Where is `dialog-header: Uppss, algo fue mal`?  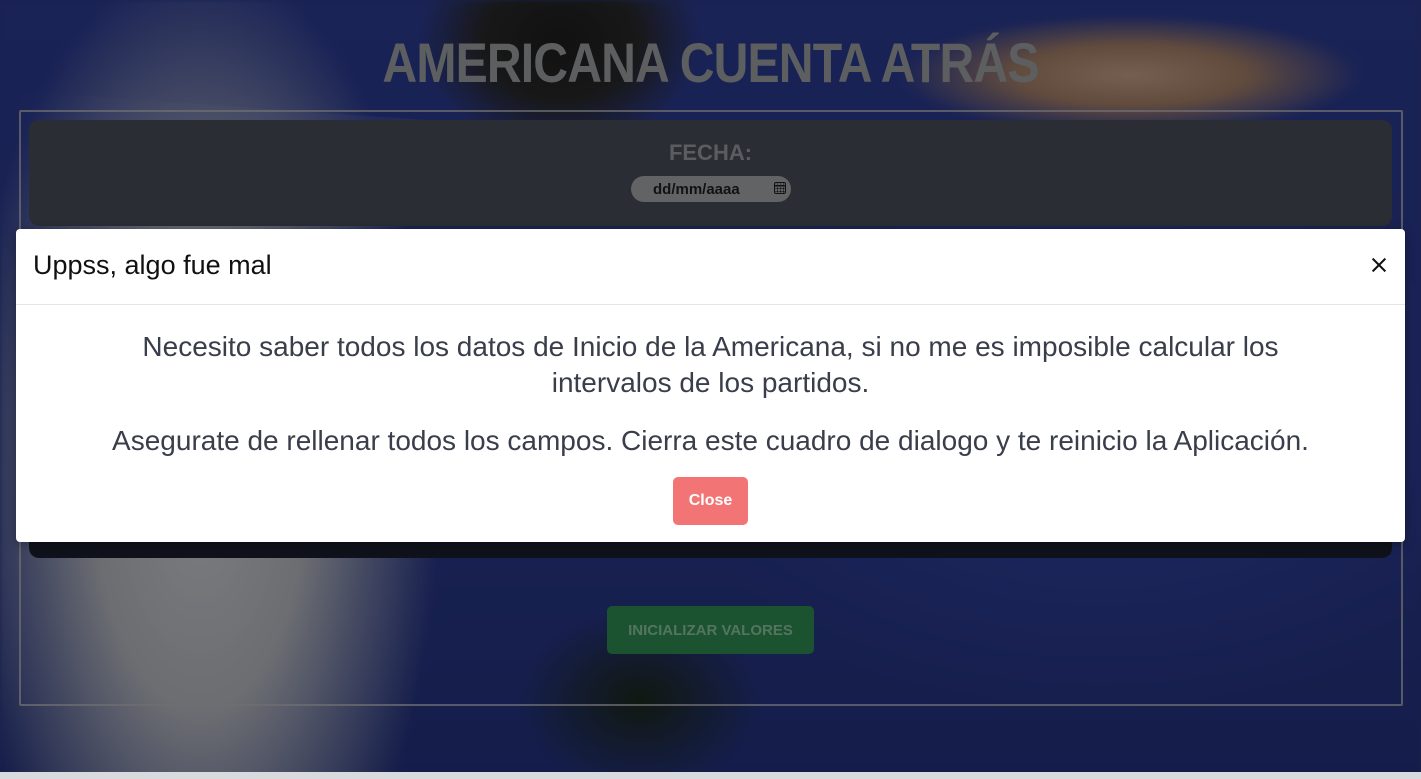
dialog-header: Uppss, algo fue mal is located at coordinates (710, 267).